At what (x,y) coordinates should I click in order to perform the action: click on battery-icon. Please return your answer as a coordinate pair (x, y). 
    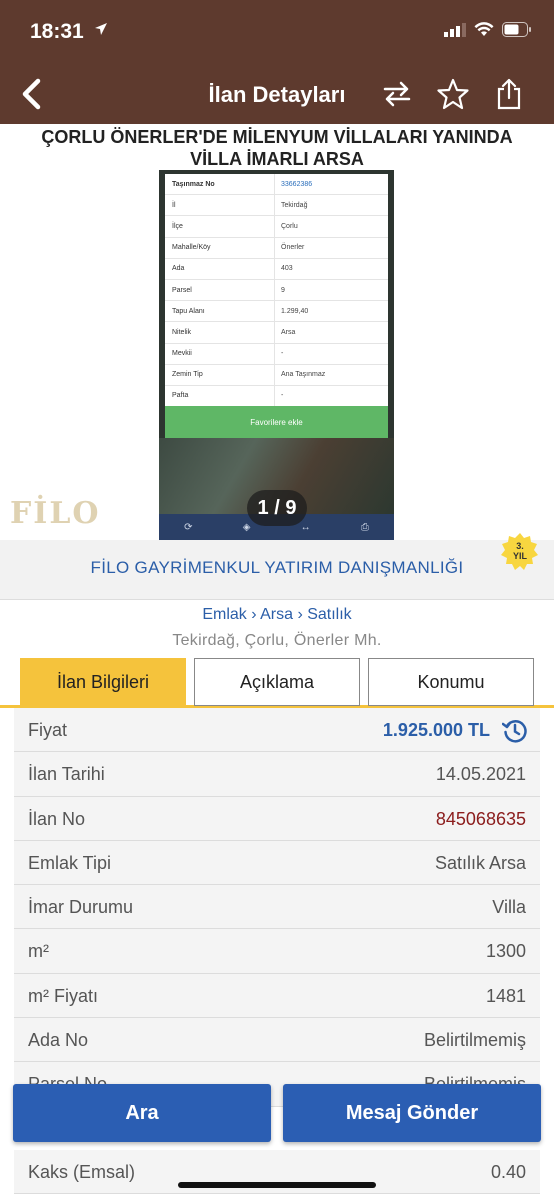
    Looking at the image, I should click on (517, 32).